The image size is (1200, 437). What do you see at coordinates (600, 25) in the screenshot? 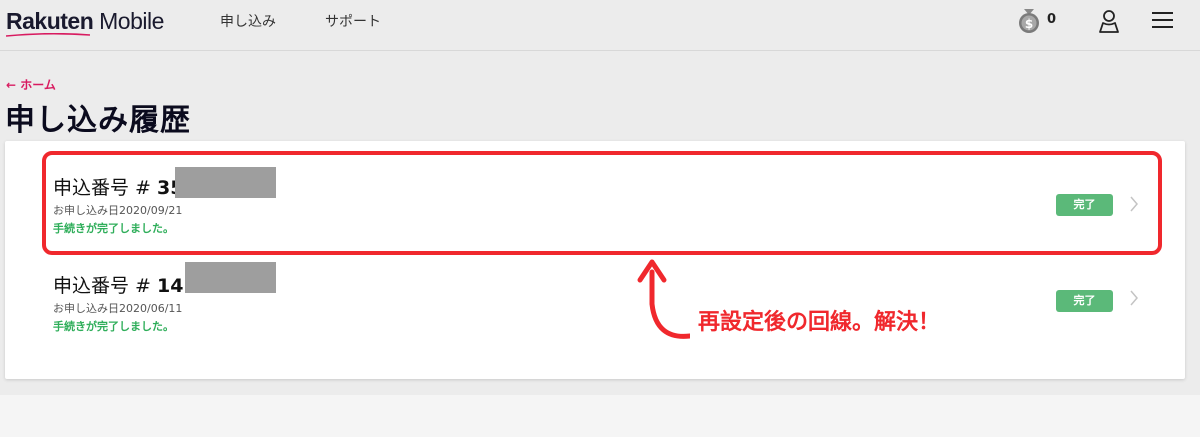
I see `top-header: Rakuten Mobile 申し込み サポート $ 0` at bounding box center [600, 25].